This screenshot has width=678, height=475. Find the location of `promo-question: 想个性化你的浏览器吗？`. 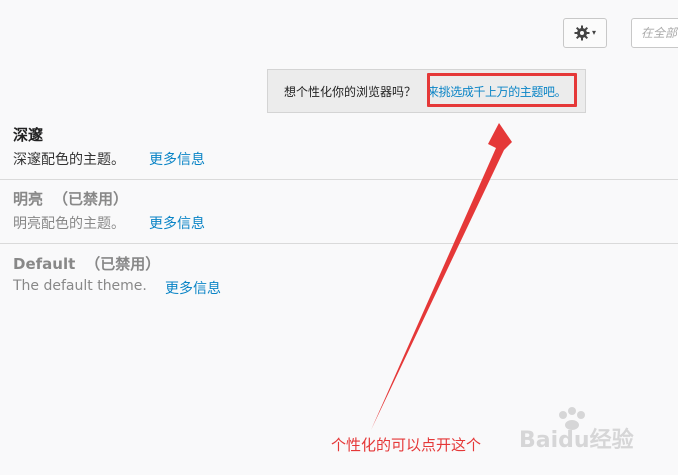

promo-question: 想个性化你的浏览器吗？ is located at coordinates (350, 92).